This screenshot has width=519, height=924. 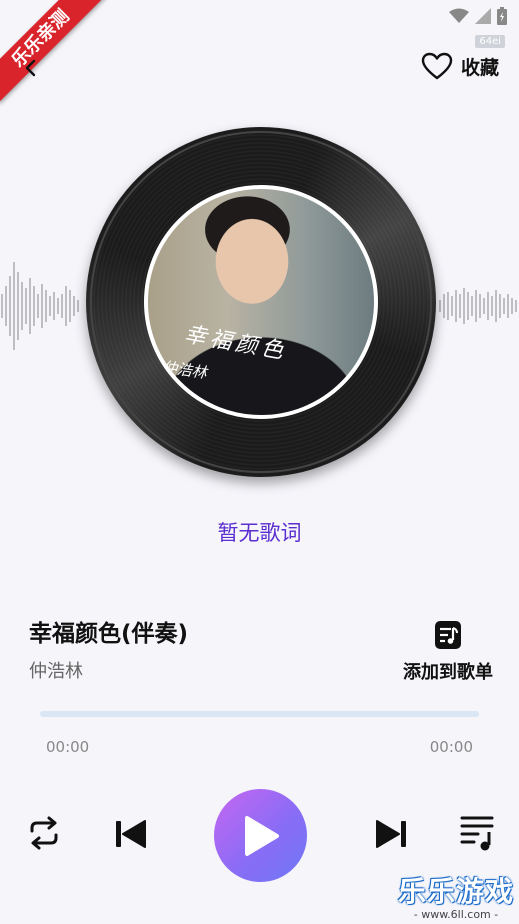 What do you see at coordinates (478, 306) in the screenshot?
I see `sound-wave-right` at bounding box center [478, 306].